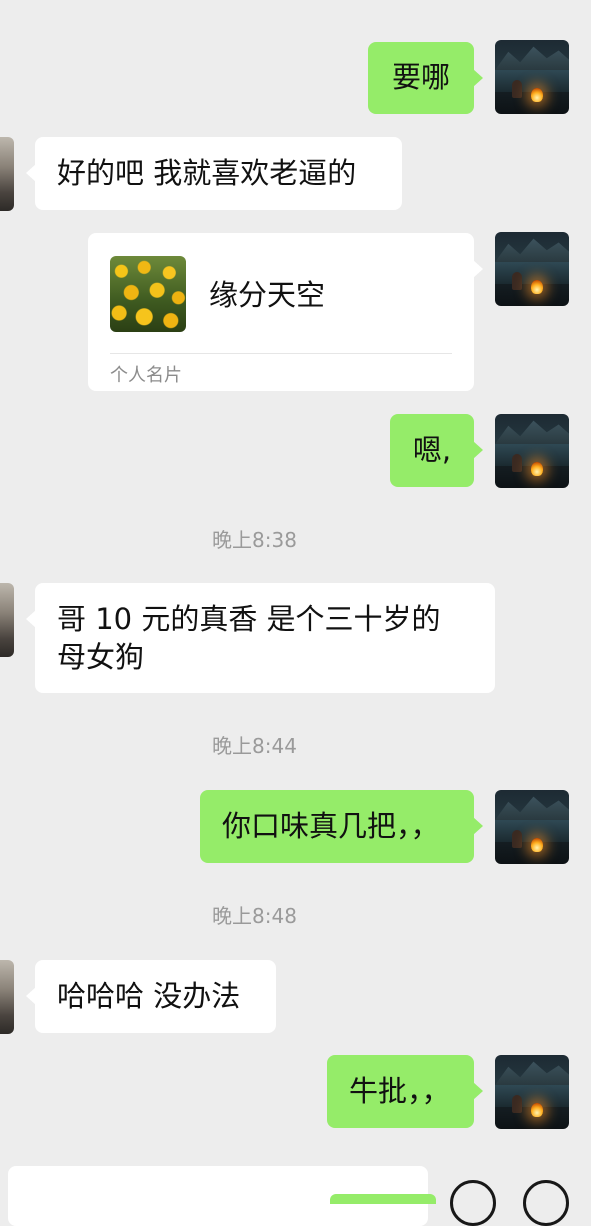  What do you see at coordinates (432, 450) in the screenshot?
I see `message-text: 嗯,` at bounding box center [432, 450].